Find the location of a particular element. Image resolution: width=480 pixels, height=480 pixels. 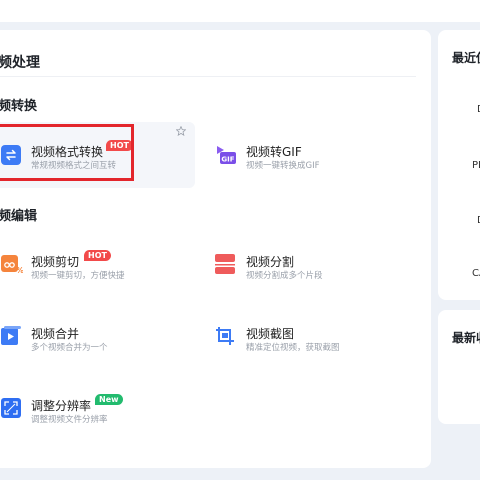

recent-item: PD is located at coordinates (476, 165).